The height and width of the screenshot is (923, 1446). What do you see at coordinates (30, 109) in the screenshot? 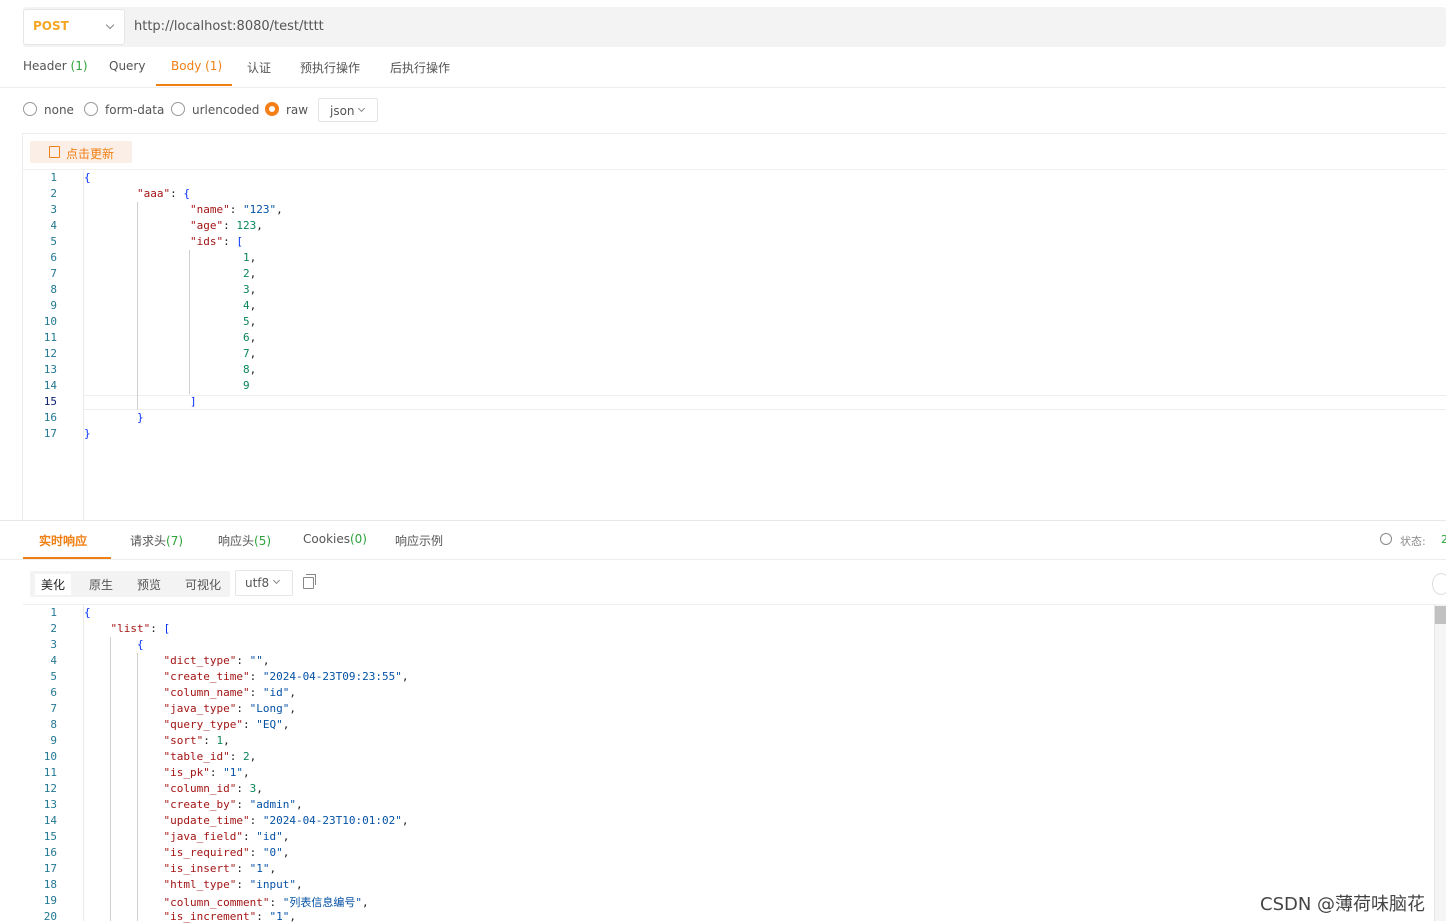
I see `radio-none` at bounding box center [30, 109].